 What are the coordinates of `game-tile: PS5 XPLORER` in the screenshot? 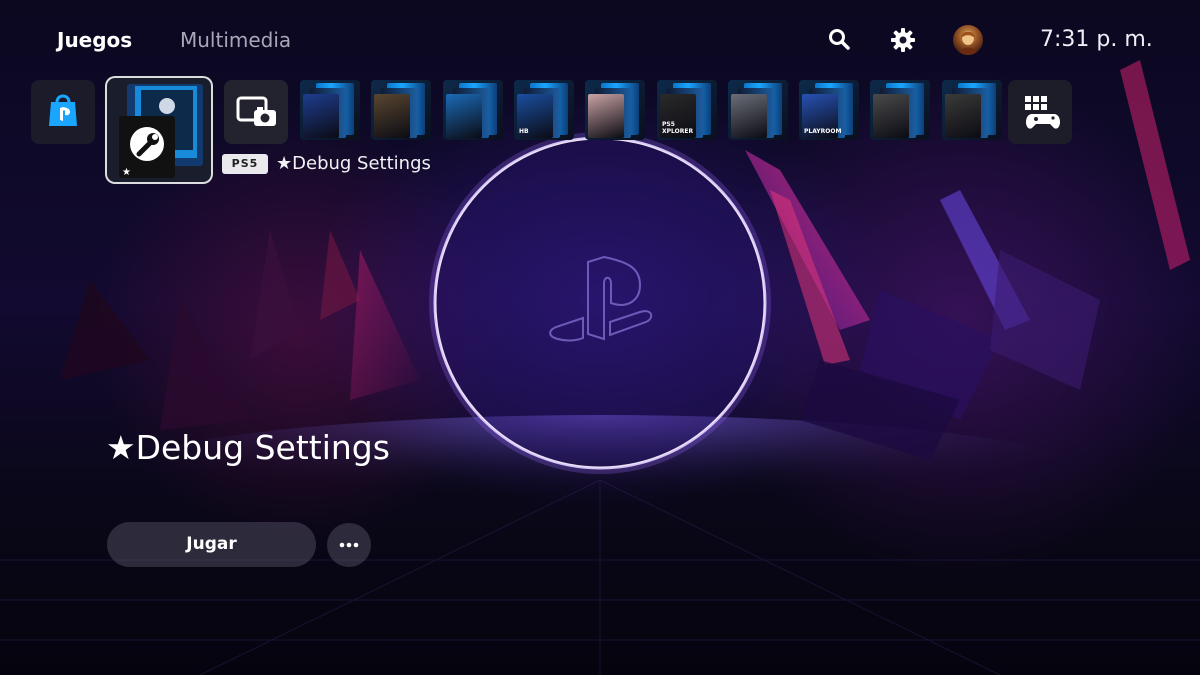 It's located at (687, 110).